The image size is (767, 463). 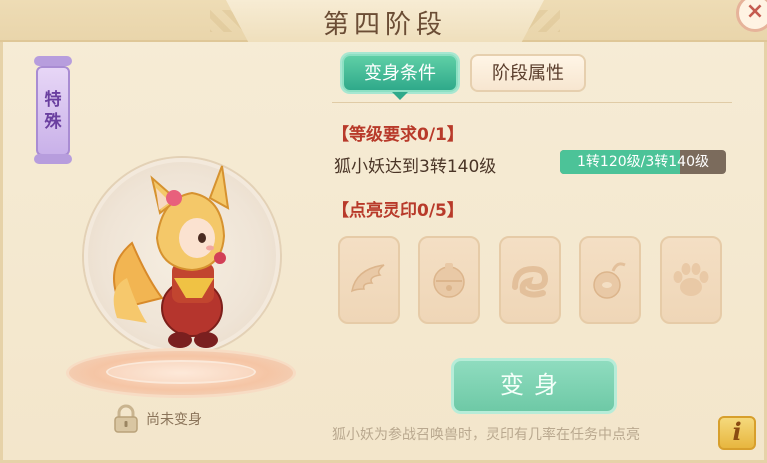 I want to click on tab-divider, so click(x=532, y=102).